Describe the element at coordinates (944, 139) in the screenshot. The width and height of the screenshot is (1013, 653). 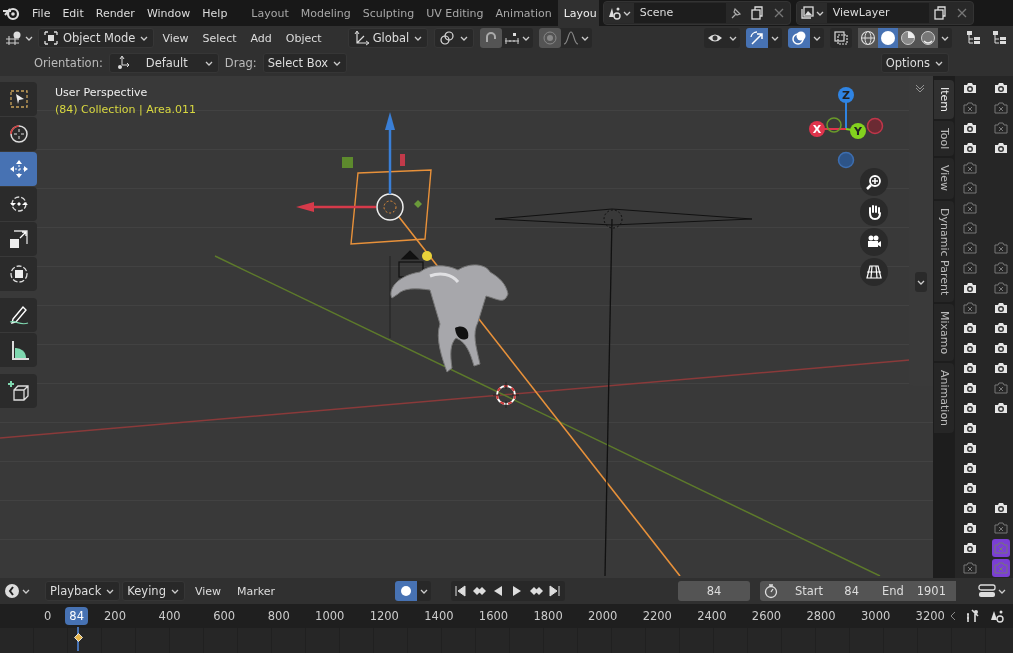
I see `sidebar-tab: Tool` at that location.